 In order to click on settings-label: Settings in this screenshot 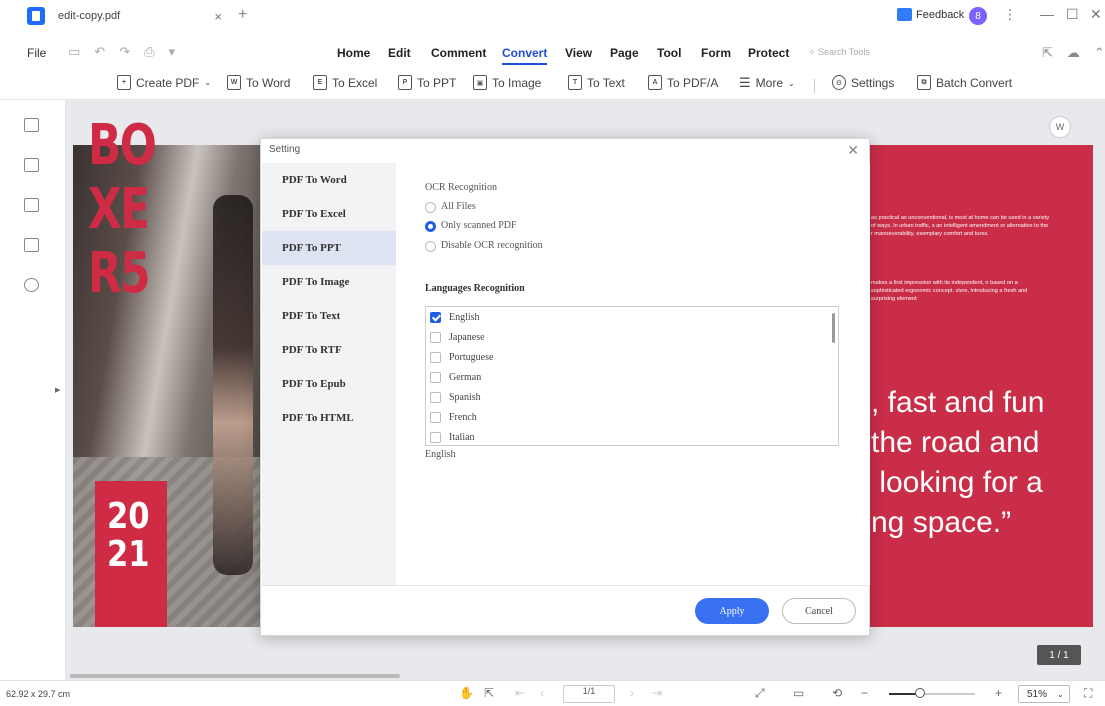, I will do `click(873, 82)`.